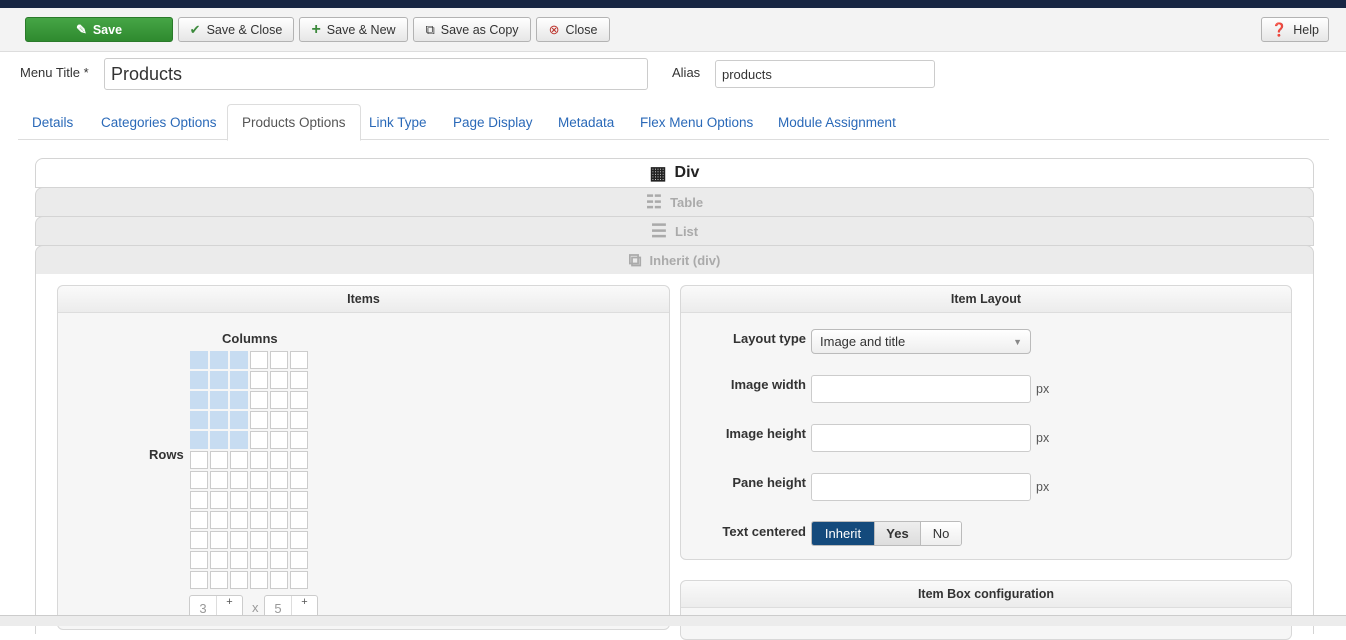  What do you see at coordinates (586, 122) in the screenshot?
I see `tab-metadata: Metadata` at bounding box center [586, 122].